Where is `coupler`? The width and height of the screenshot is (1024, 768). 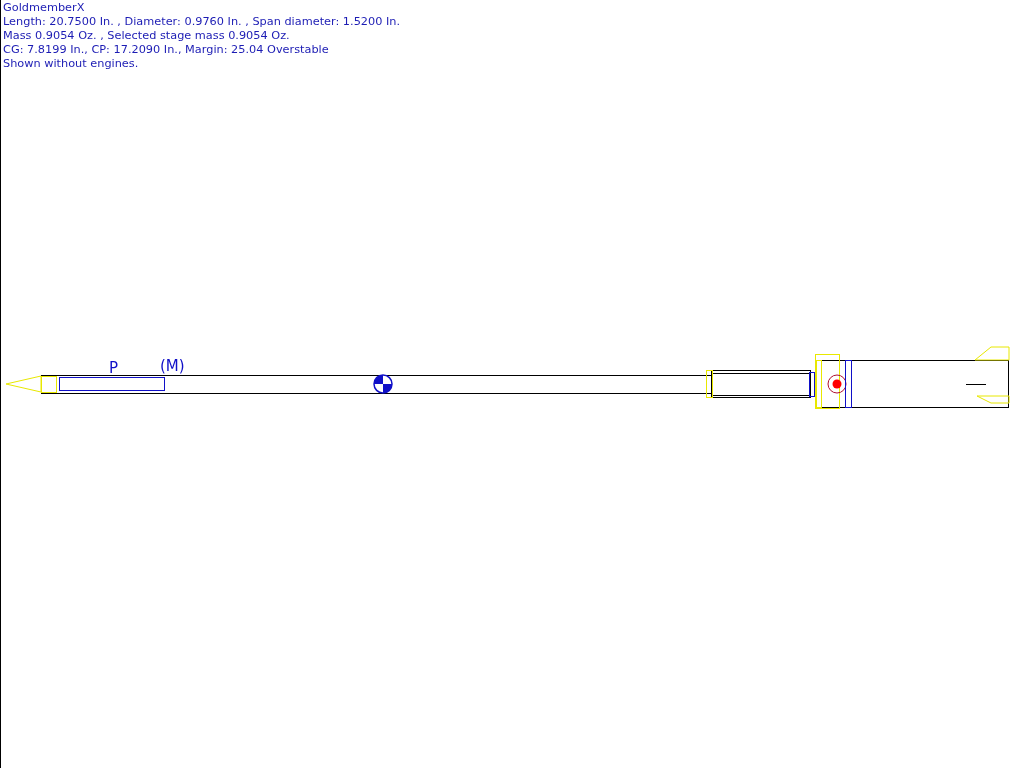
coupler is located at coordinates (827, 381).